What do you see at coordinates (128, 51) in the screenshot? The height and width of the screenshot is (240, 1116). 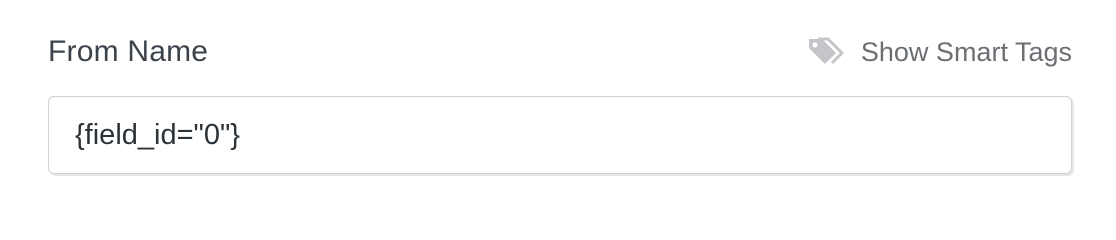 I see `from-name-label: From Name` at bounding box center [128, 51].